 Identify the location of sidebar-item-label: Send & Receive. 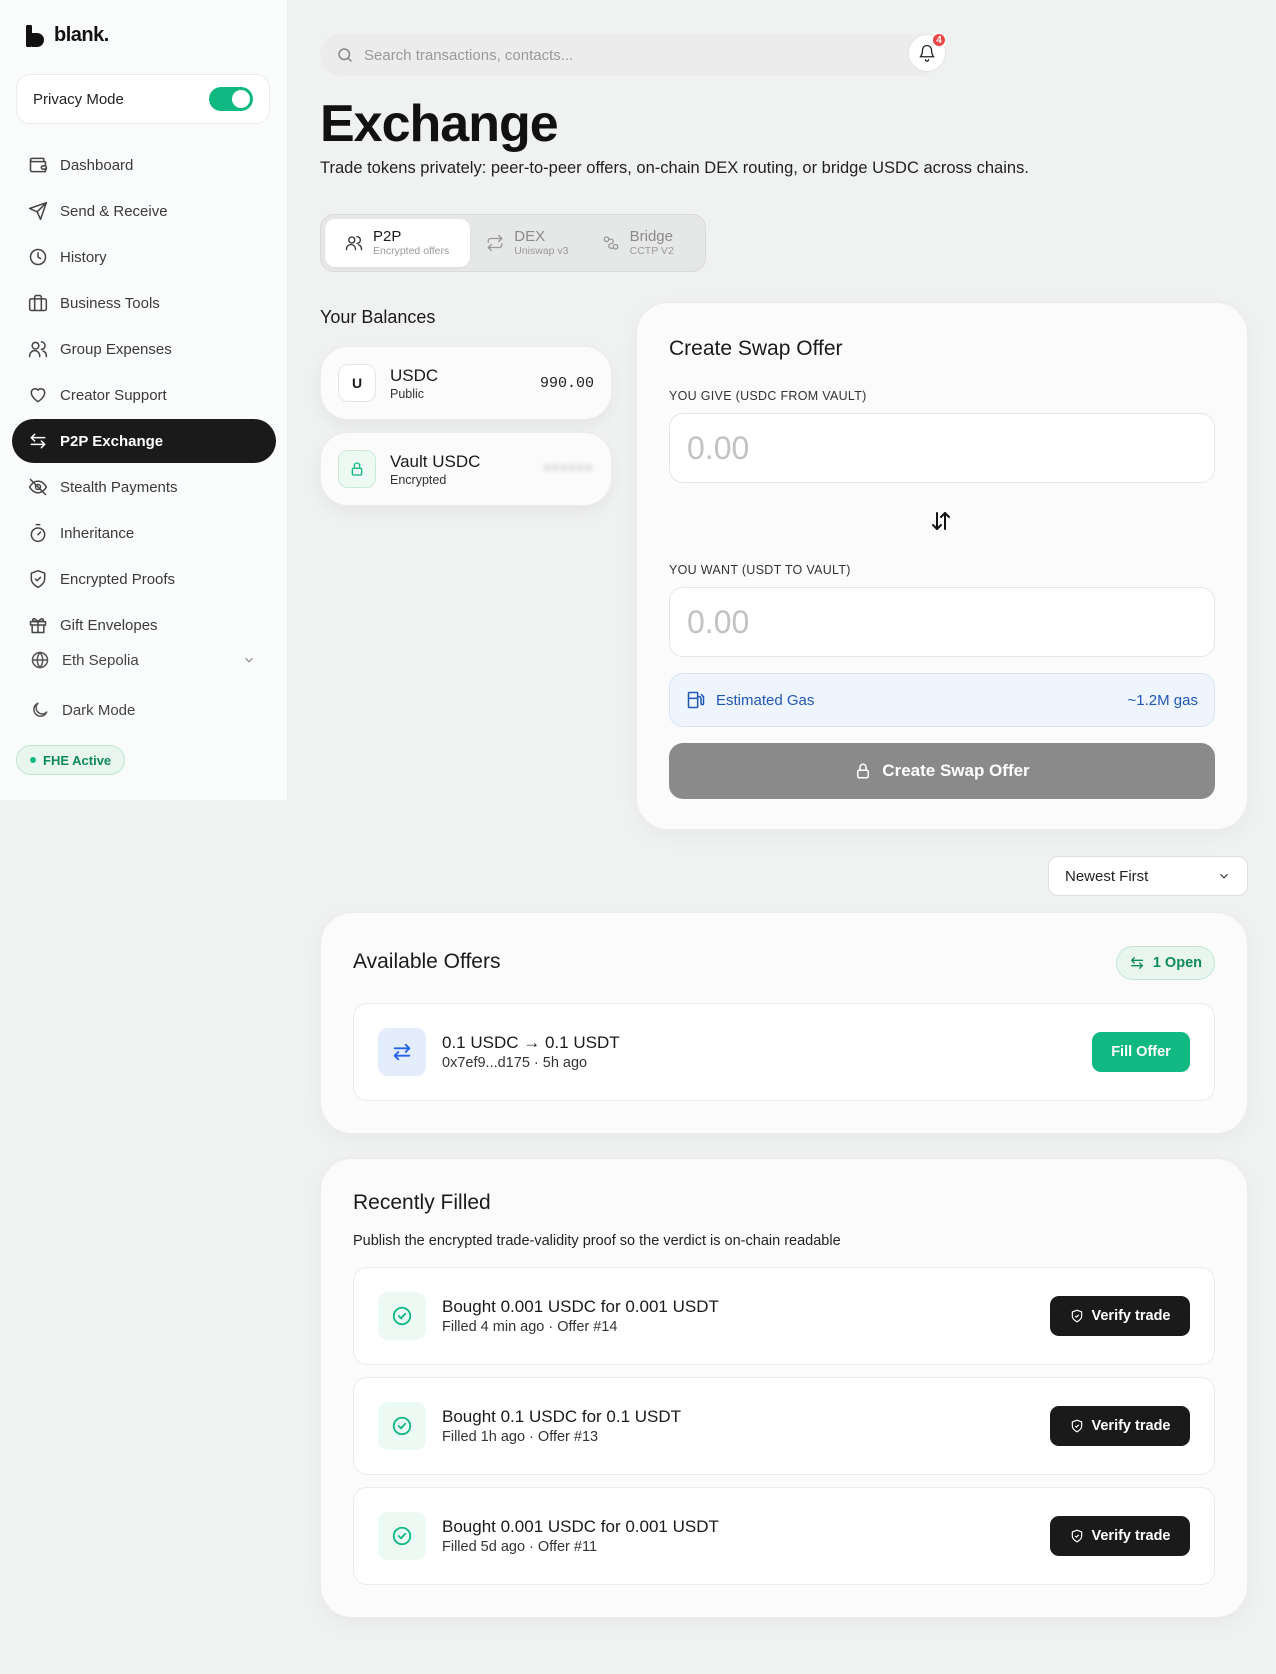
(114, 211).